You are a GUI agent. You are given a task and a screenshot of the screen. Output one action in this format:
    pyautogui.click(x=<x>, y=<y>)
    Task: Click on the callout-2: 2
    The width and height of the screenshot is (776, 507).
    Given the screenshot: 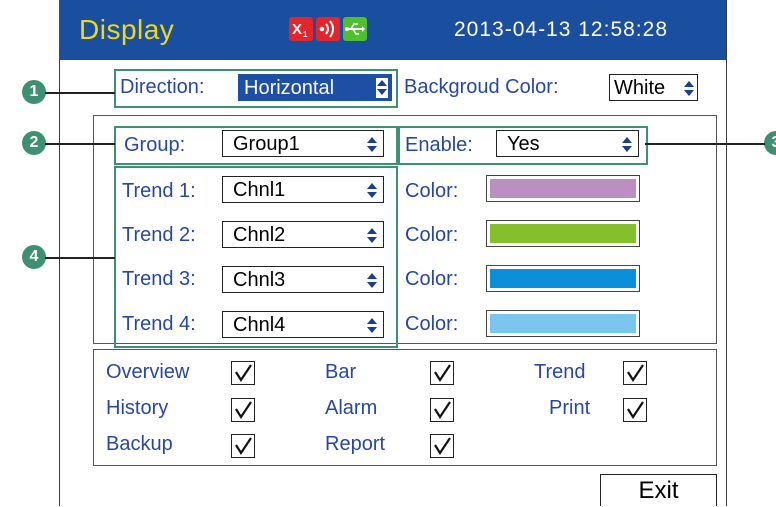 What is the action you would take?
    pyautogui.click(x=34, y=143)
    